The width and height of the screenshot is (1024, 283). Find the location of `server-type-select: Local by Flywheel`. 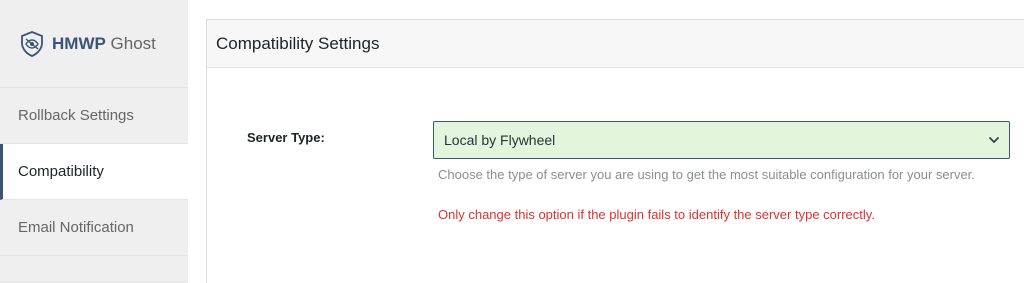

server-type-select: Local by Flywheel is located at coordinates (721, 140).